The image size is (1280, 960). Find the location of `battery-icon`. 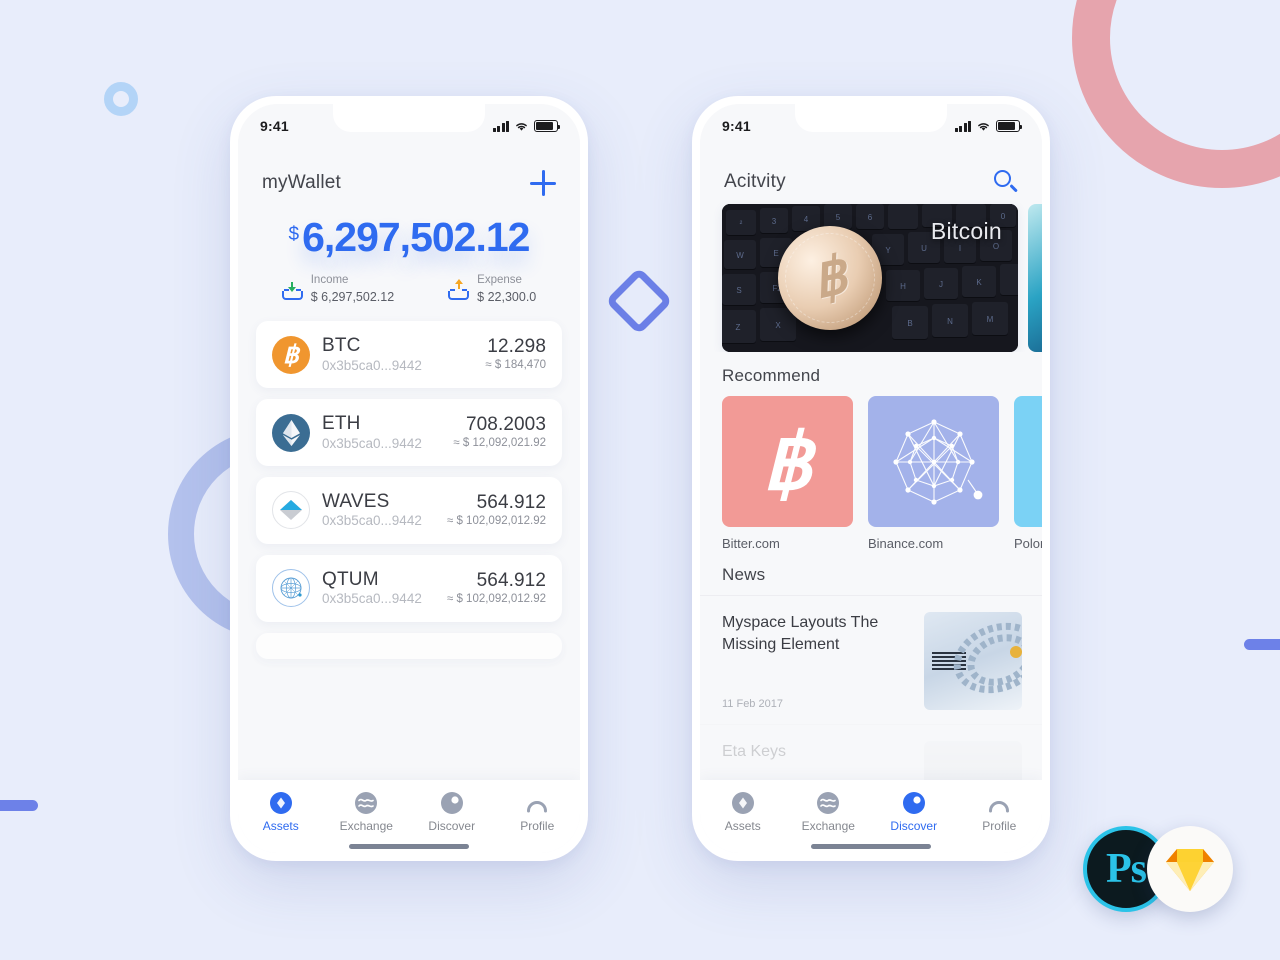

battery-icon is located at coordinates (1009, 126).